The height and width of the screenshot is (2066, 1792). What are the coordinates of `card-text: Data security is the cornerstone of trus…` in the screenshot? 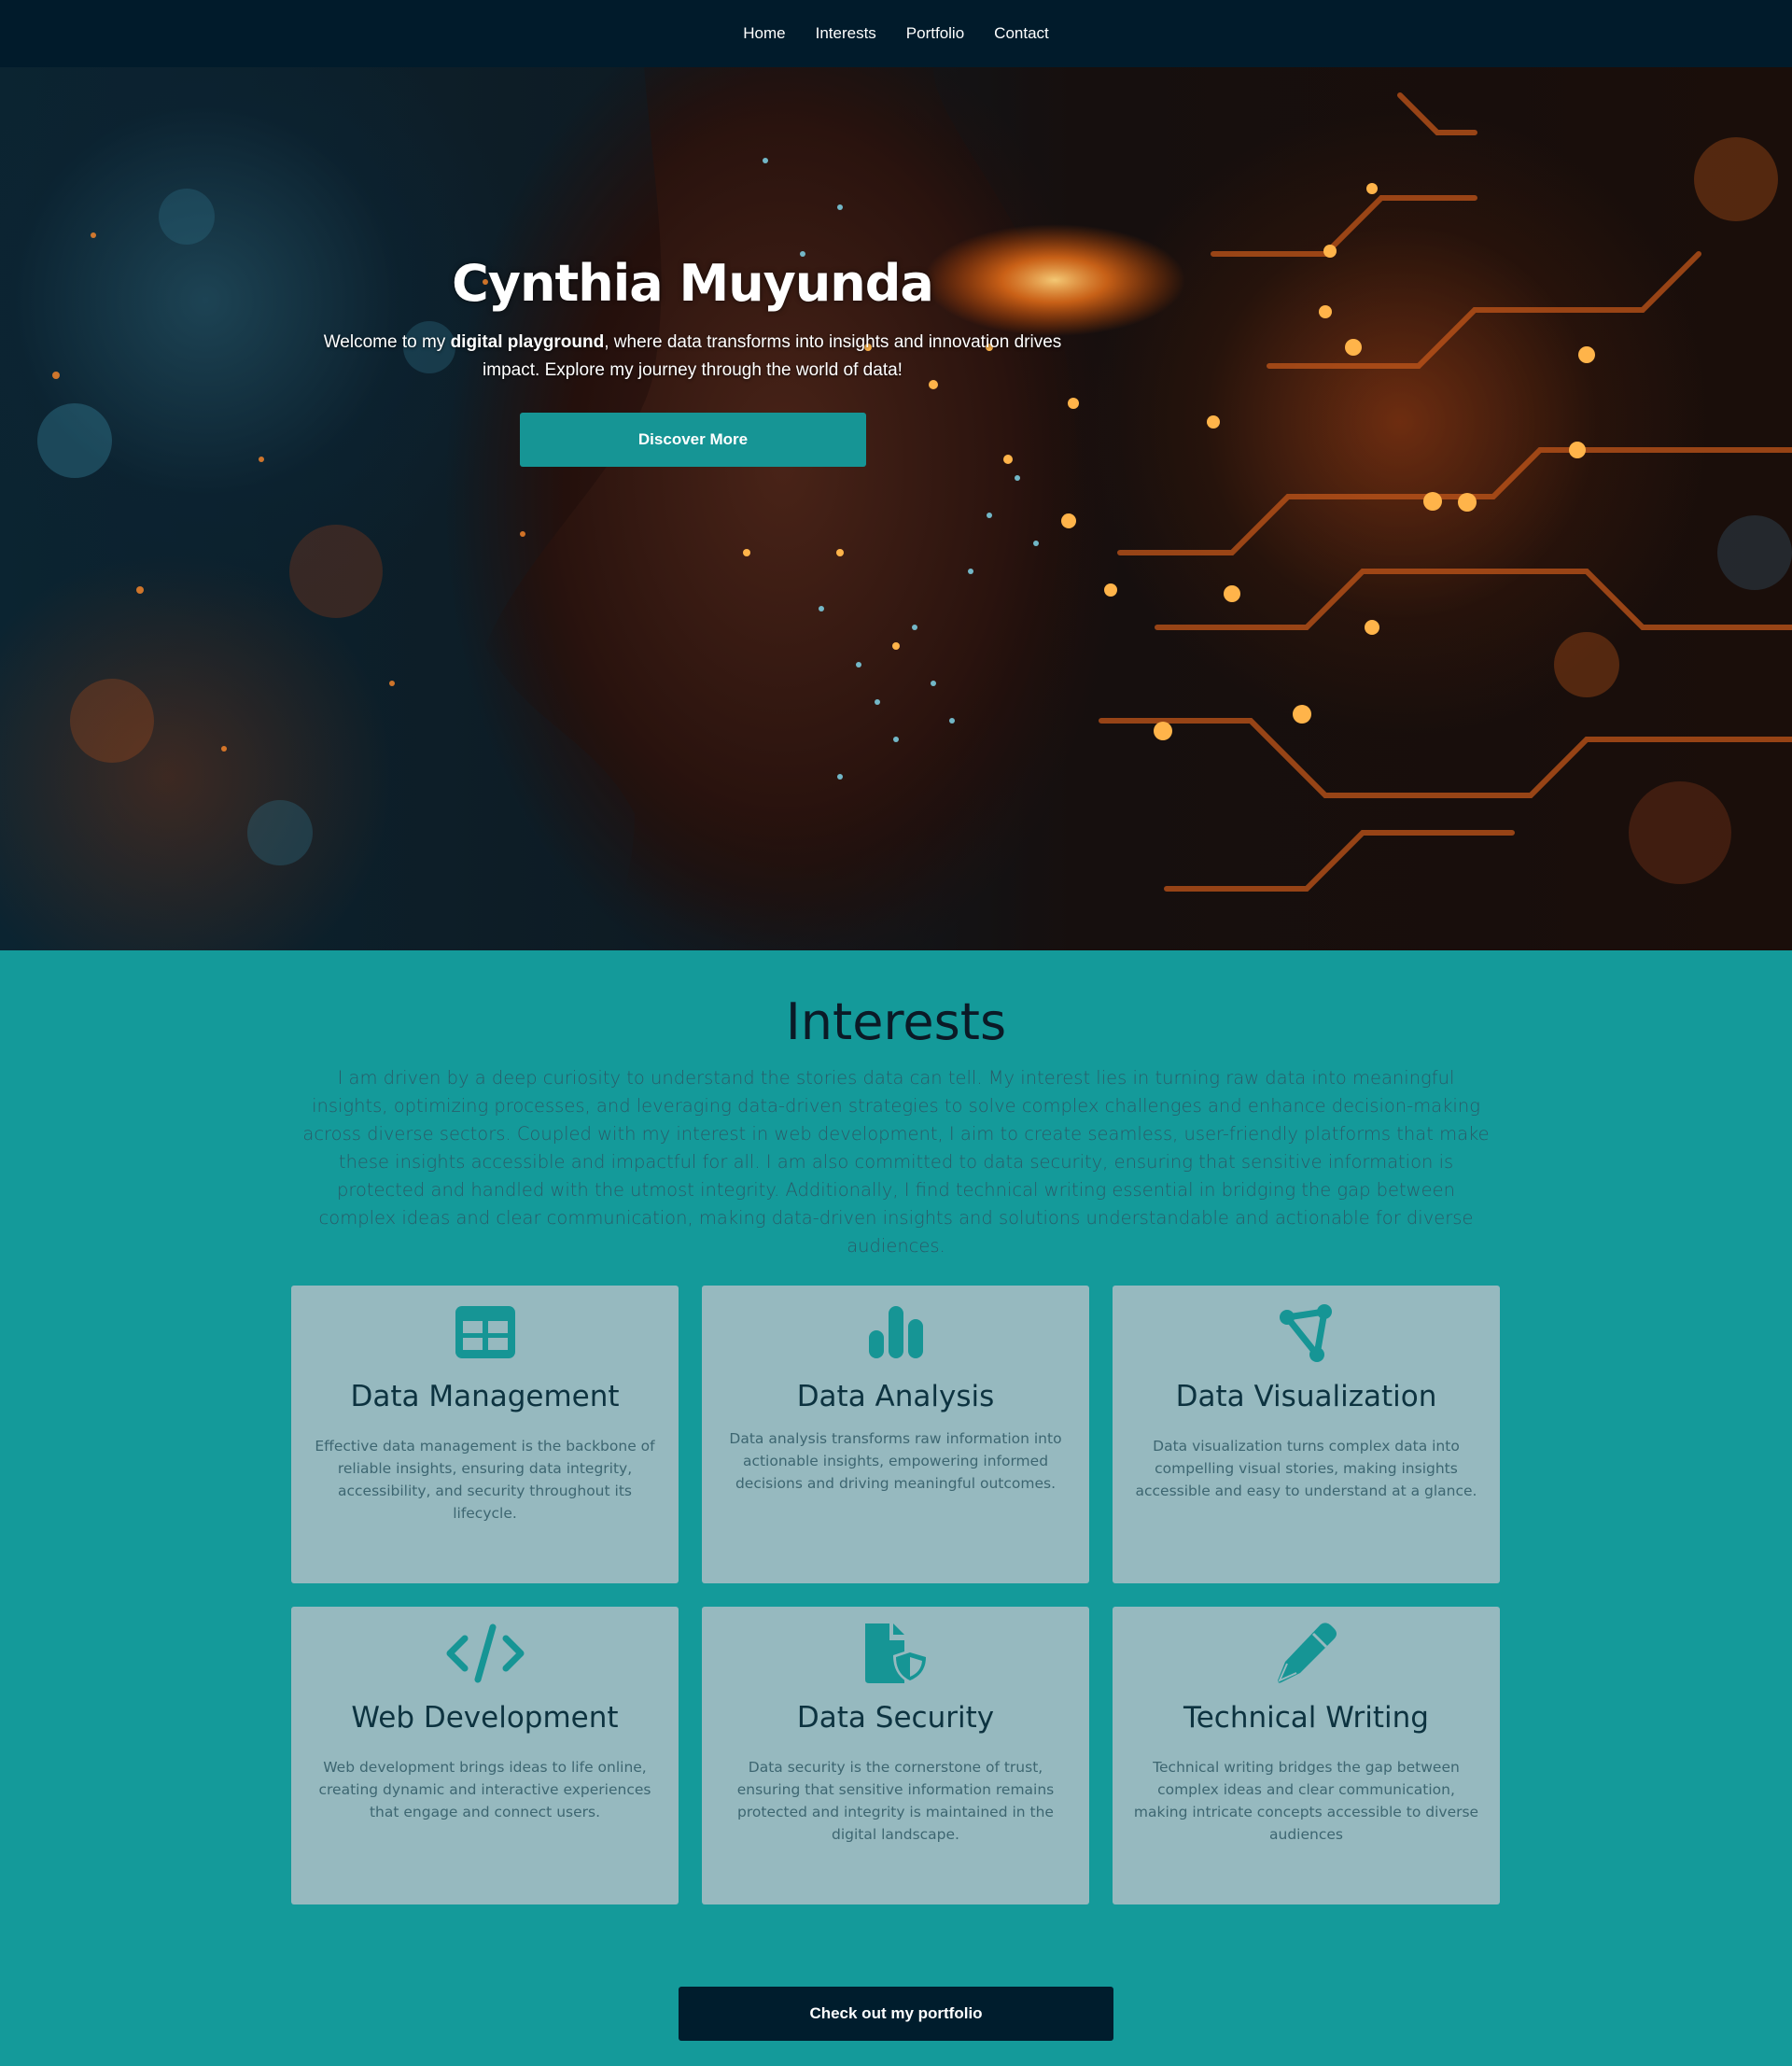 It's located at (895, 1801).